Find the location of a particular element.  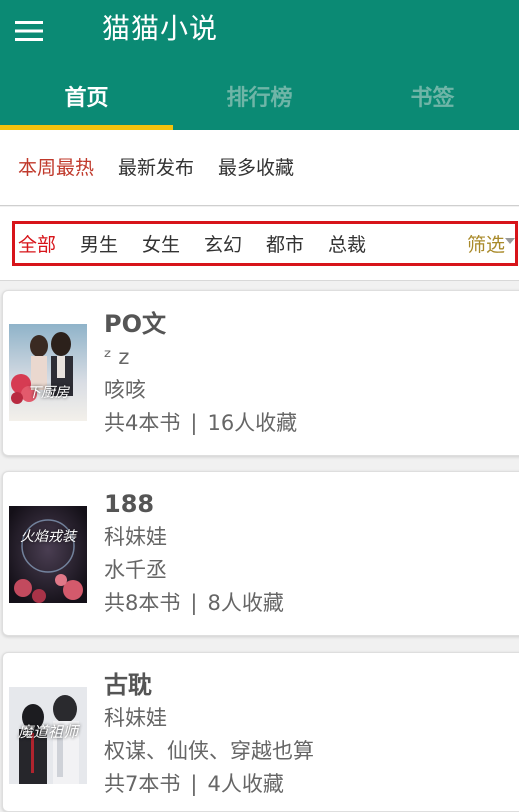

book-stats: 共8本书 | 8人收藏 is located at coordinates (194, 603).